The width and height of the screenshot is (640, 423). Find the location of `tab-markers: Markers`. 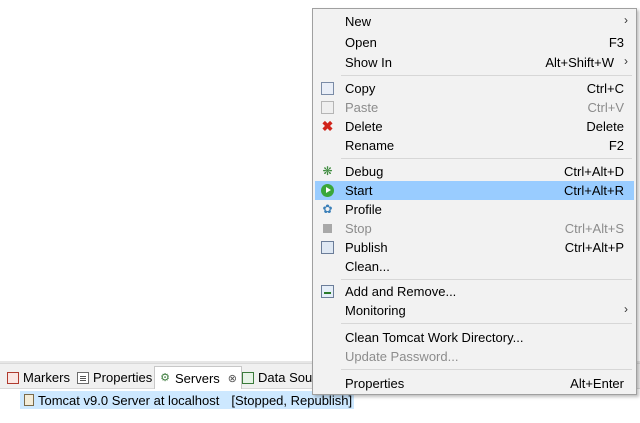

tab-markers: Markers is located at coordinates (38, 377).